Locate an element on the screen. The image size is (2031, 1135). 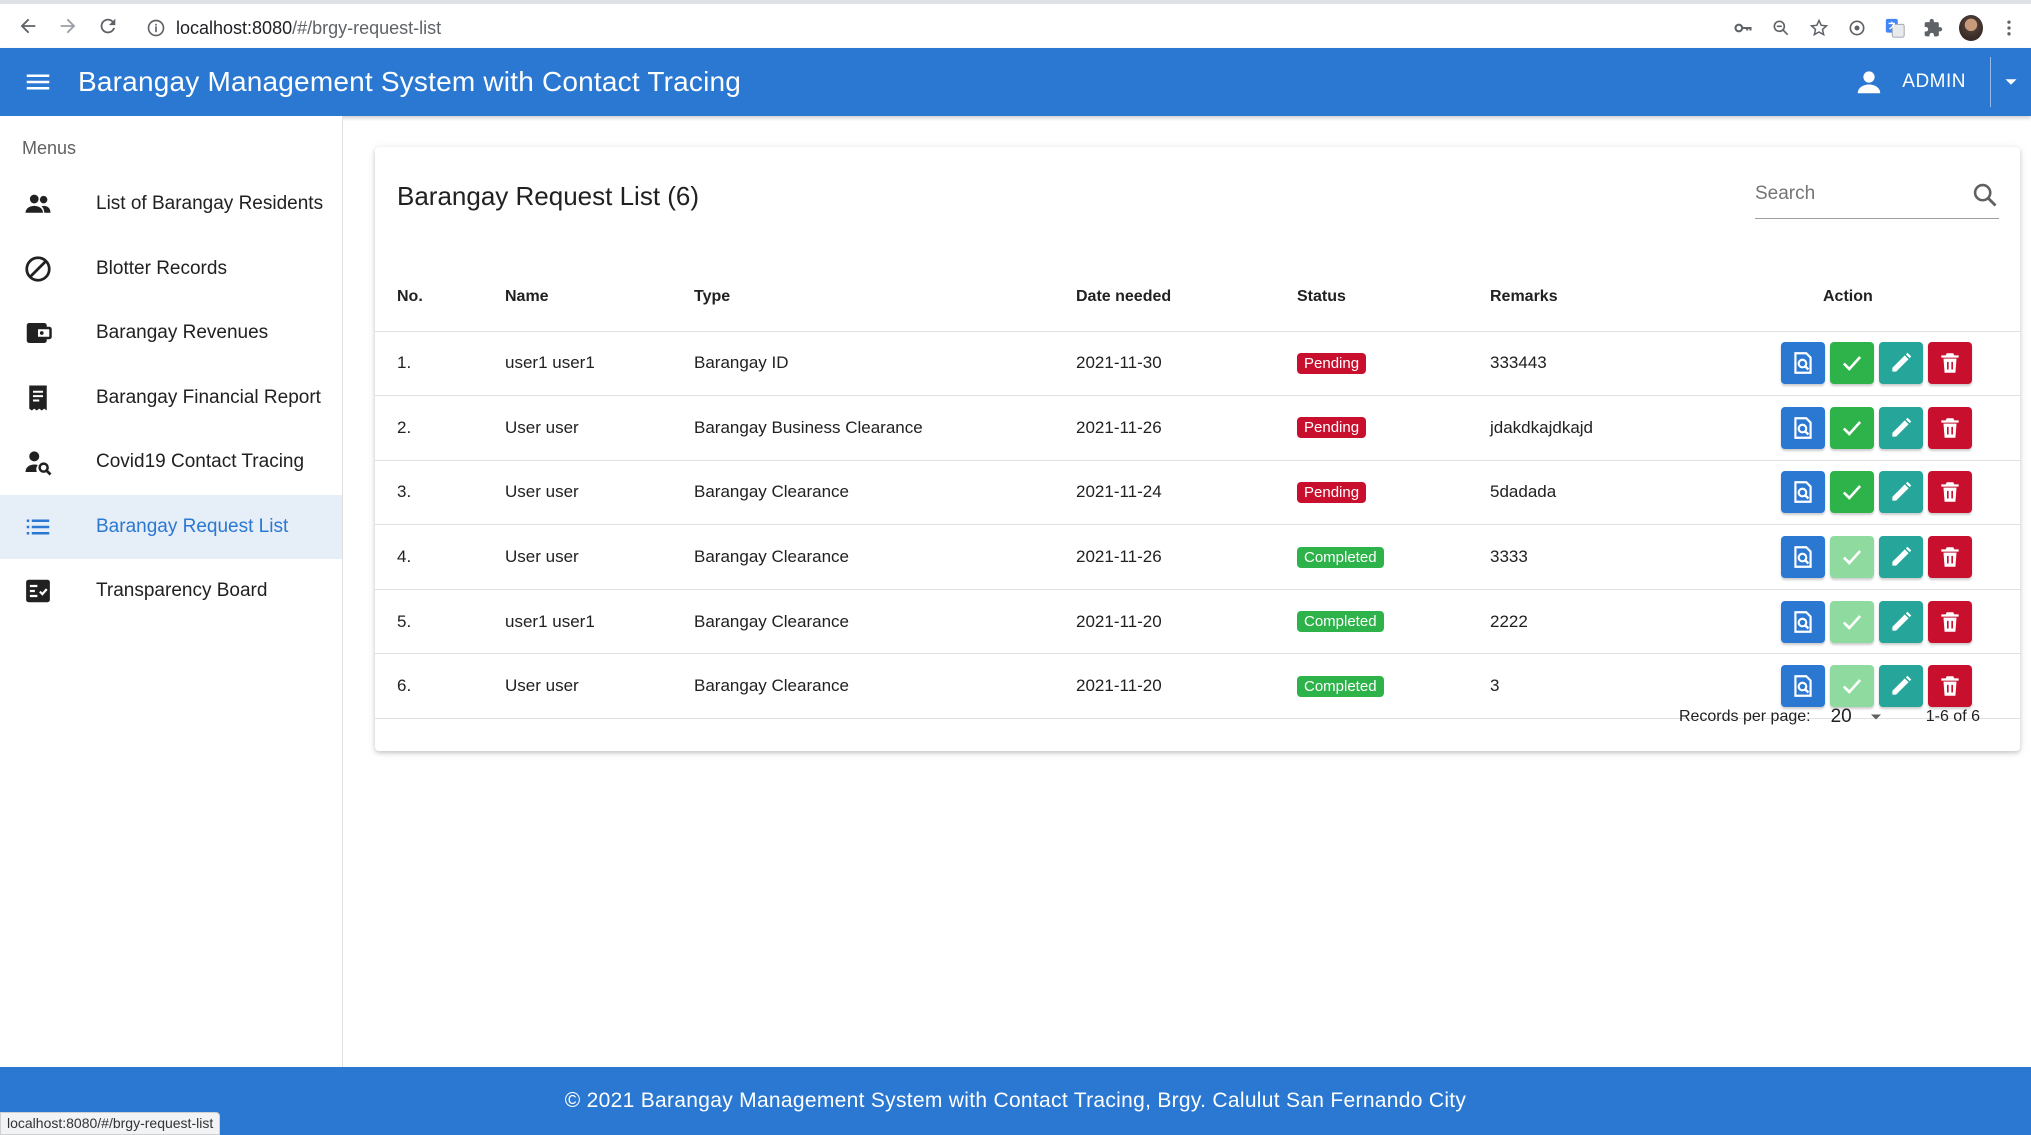
sidebar-item-financial-report: Barangay Financial Report is located at coordinates (171, 398).